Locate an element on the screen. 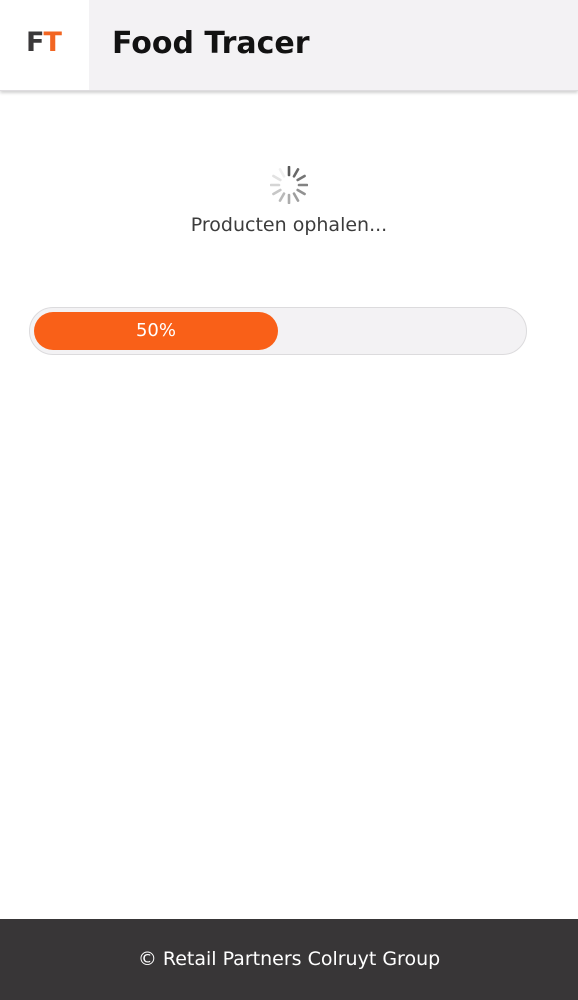 This screenshot has height=1000, width=578. app-header: FT Food Tracer is located at coordinates (289, 45).